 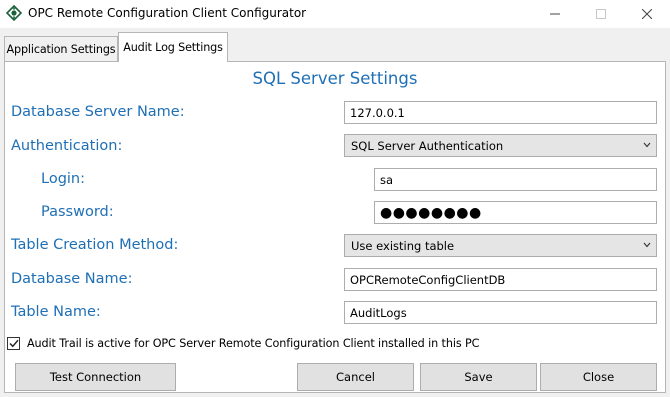 What do you see at coordinates (72, 279) in the screenshot?
I see `database-name-label: Database Name:` at bounding box center [72, 279].